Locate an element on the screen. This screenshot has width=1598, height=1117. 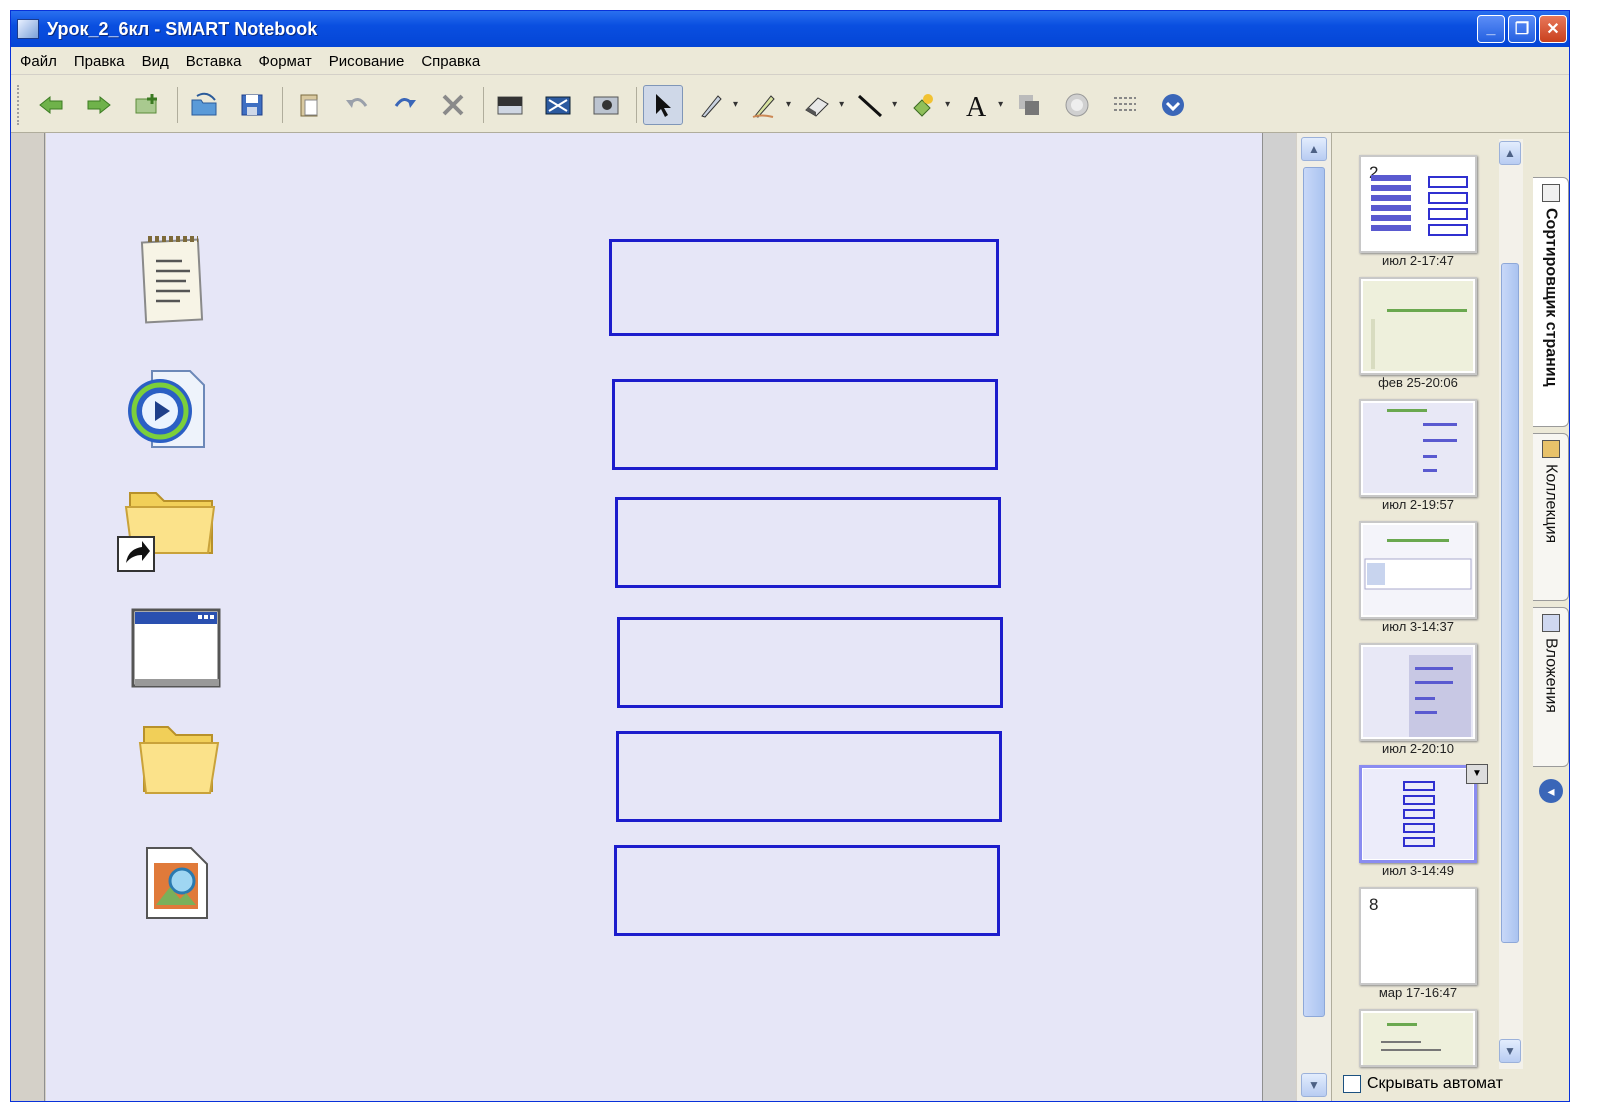
close-button: ✕ is located at coordinates (1553, 29).